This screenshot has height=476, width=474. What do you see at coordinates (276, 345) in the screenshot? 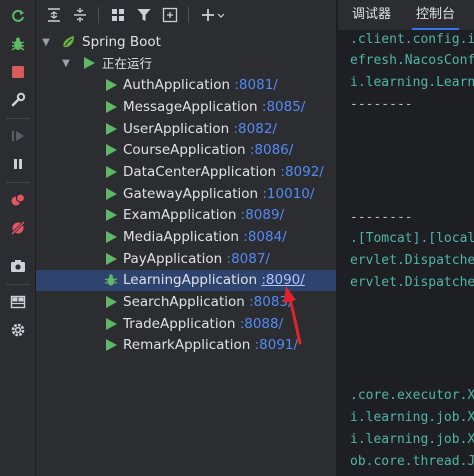
I see `port-link: :8091/` at bounding box center [276, 345].